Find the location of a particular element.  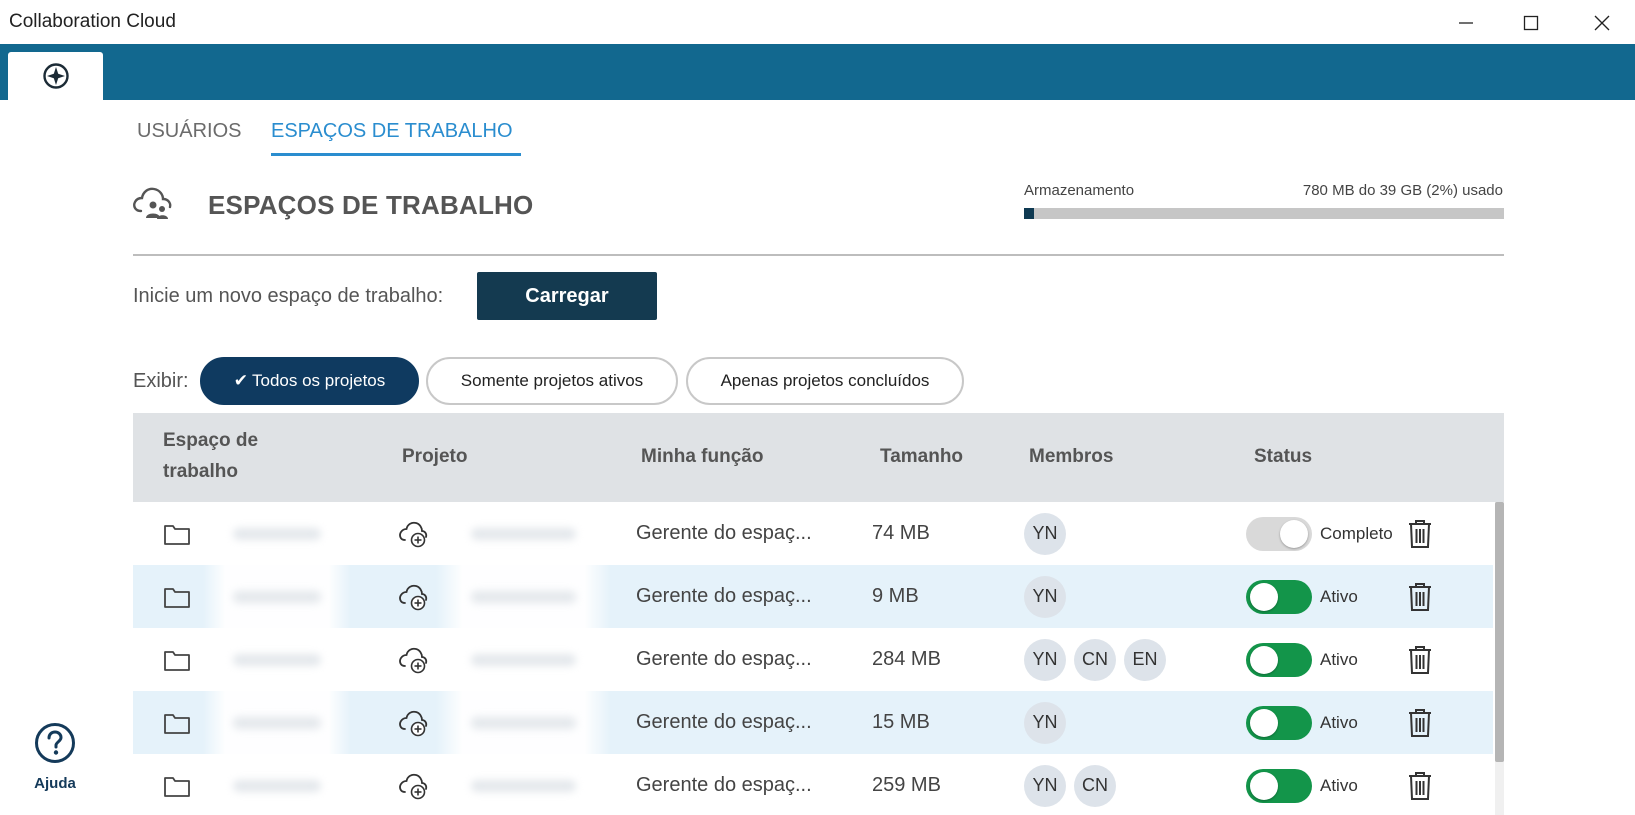

members-cell: YN CN is located at coordinates (1074, 784).